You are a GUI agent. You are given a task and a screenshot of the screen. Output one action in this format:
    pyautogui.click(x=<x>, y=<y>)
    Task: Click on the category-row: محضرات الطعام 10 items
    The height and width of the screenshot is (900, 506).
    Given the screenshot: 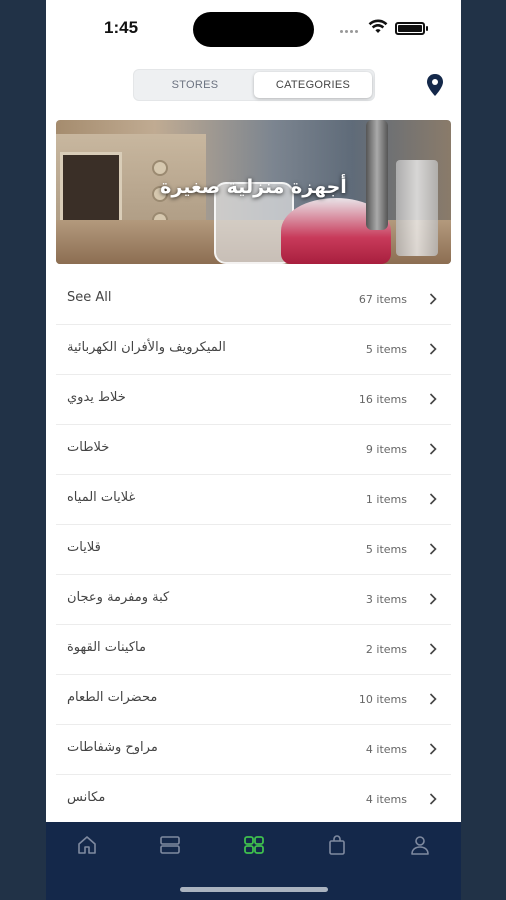 What is the action you would take?
    pyautogui.click(x=253, y=700)
    